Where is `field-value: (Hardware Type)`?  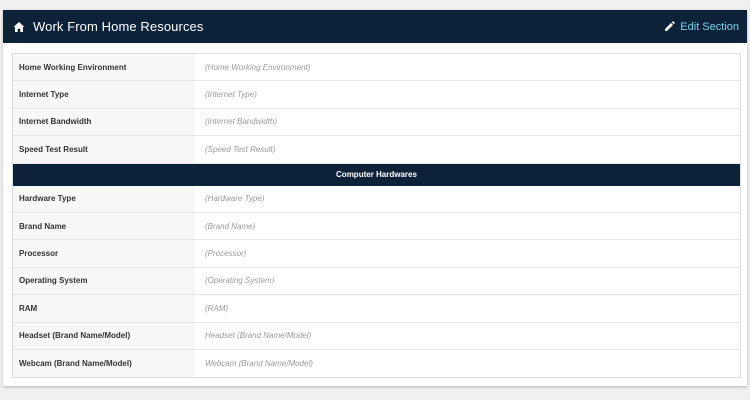 field-value: (Hardware Type) is located at coordinates (235, 199).